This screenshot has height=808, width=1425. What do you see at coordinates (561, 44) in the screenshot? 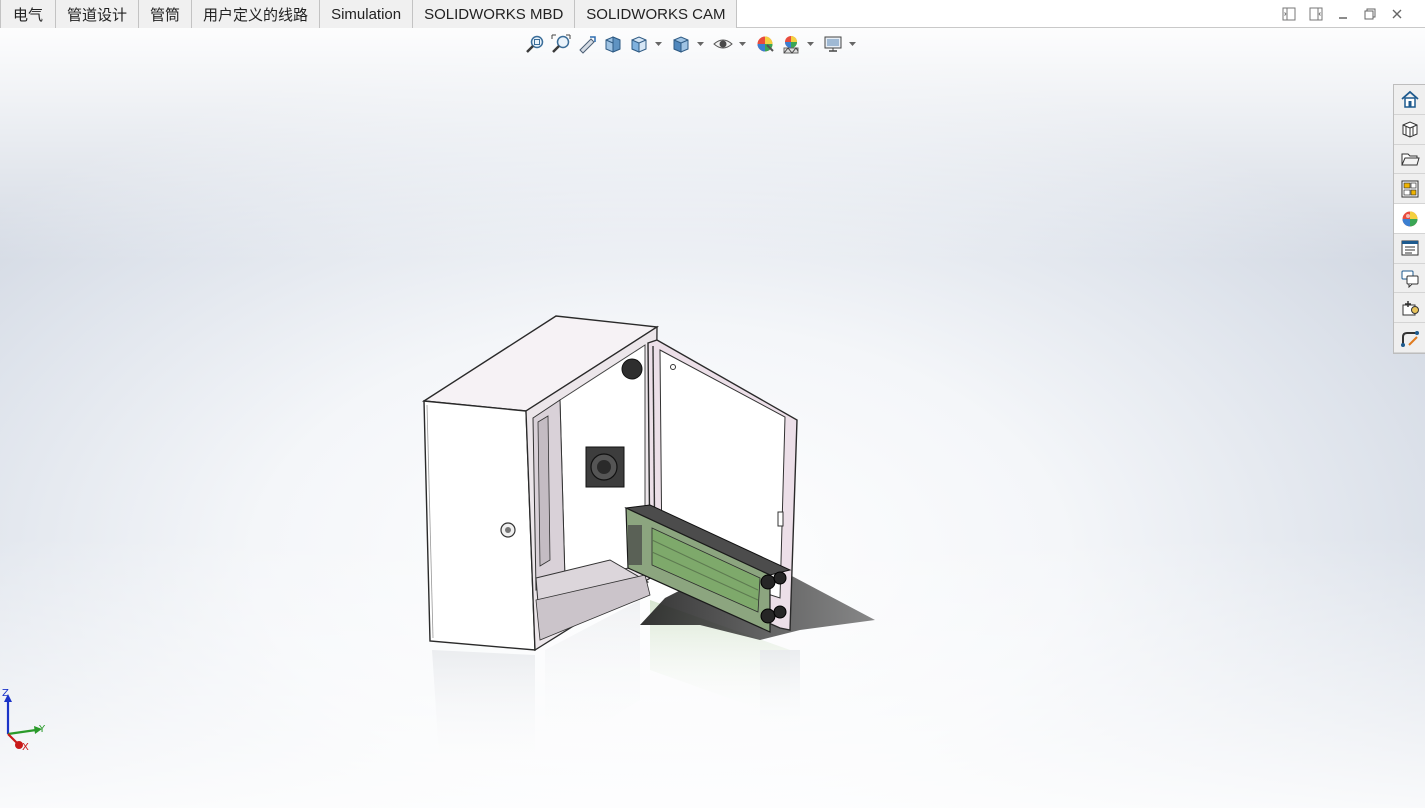
I see `zoom-to-area-icon` at bounding box center [561, 44].